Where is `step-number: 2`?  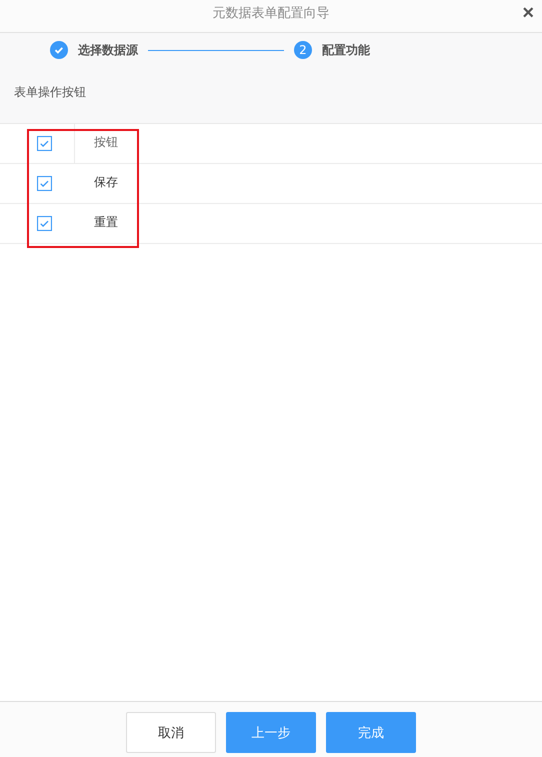
step-number: 2 is located at coordinates (303, 50).